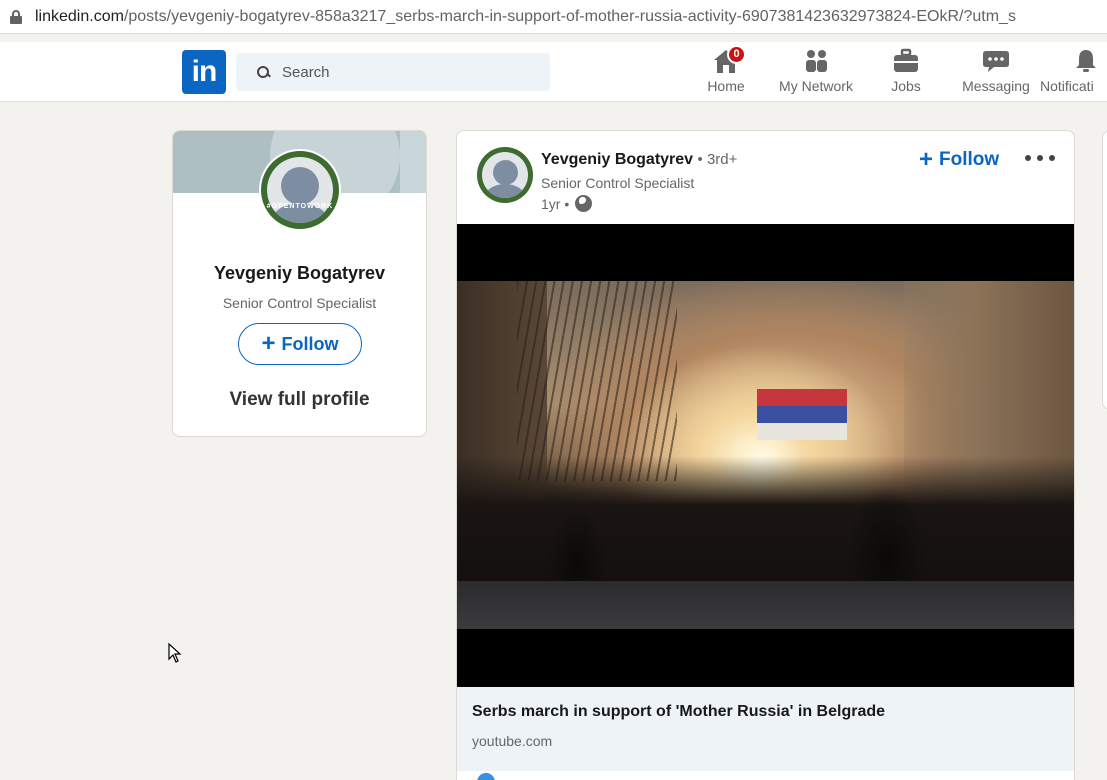 The width and height of the screenshot is (1107, 780). I want to click on link-domain: youtube.com, so click(512, 741).